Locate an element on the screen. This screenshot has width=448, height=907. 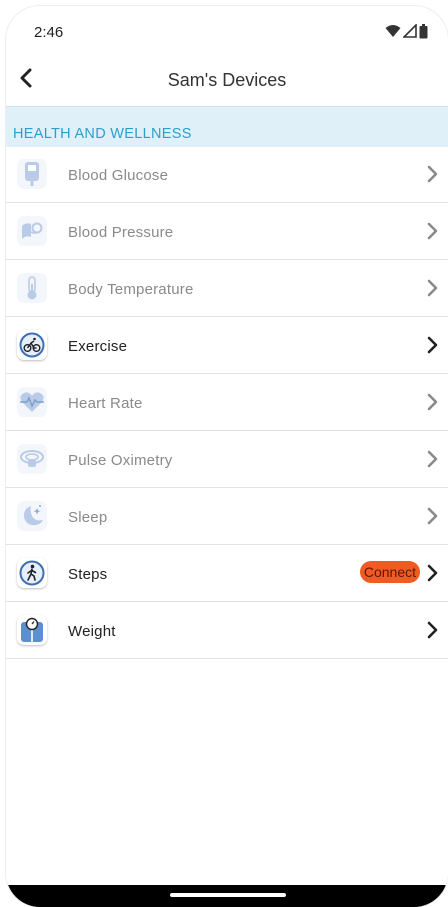
walking-person-icon is located at coordinates (32, 573).